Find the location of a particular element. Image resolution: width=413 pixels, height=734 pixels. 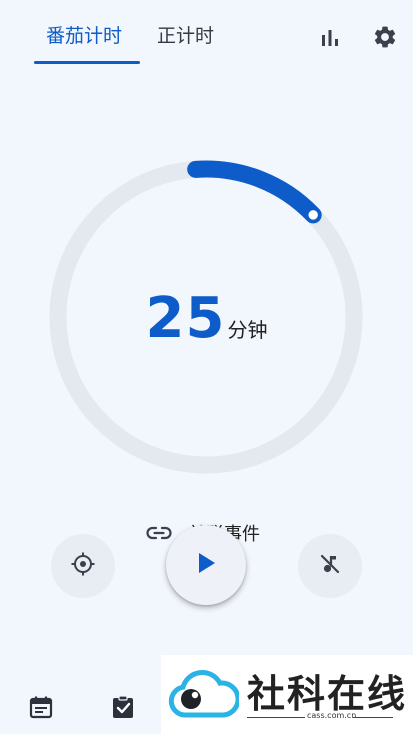

start-timer-button is located at coordinates (206, 565).